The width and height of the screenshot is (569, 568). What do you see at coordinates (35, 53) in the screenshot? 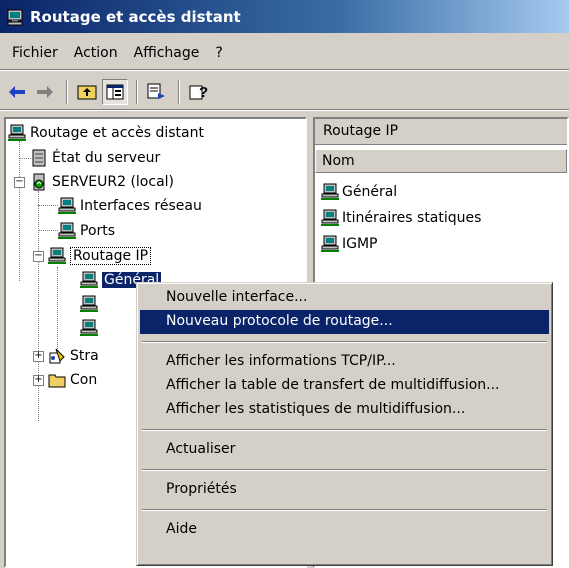
I see `menu-fichier: Fichier` at bounding box center [35, 53].